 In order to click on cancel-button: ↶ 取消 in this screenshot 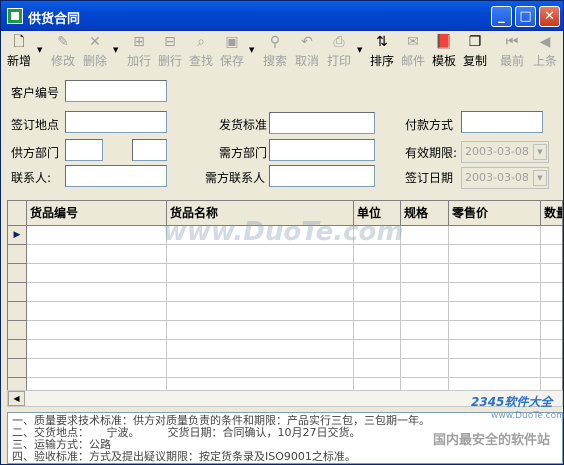, I will do `click(307, 52)`.